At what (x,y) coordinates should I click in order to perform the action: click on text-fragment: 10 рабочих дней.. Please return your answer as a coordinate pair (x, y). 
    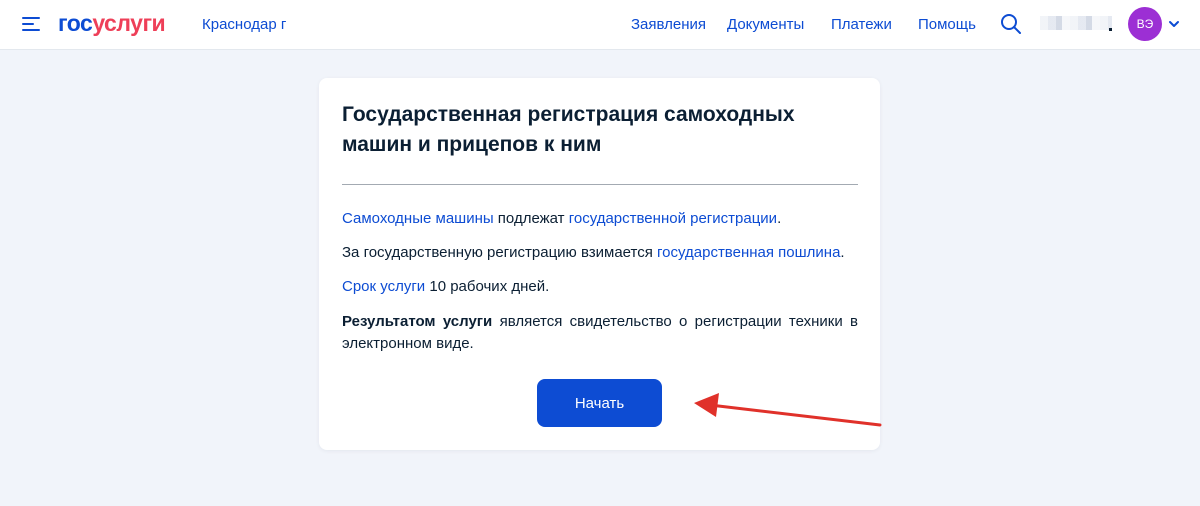
    Looking at the image, I should click on (487, 286).